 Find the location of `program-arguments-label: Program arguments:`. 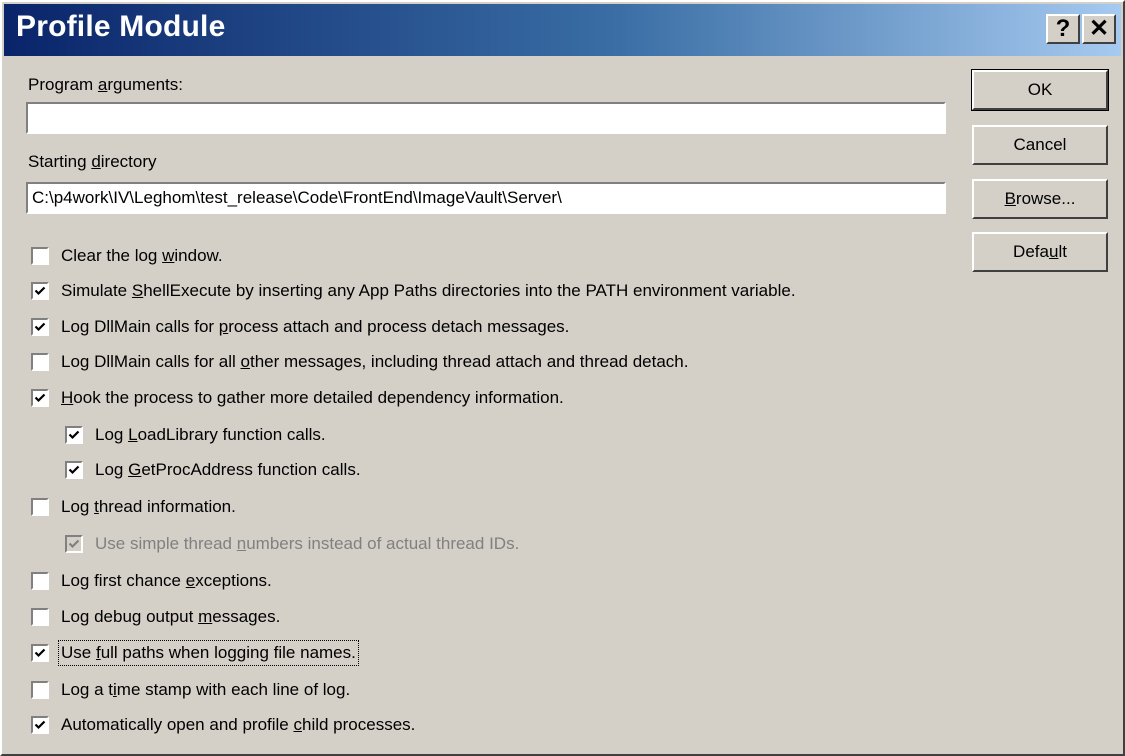

program-arguments-label: Program arguments: is located at coordinates (105, 85).